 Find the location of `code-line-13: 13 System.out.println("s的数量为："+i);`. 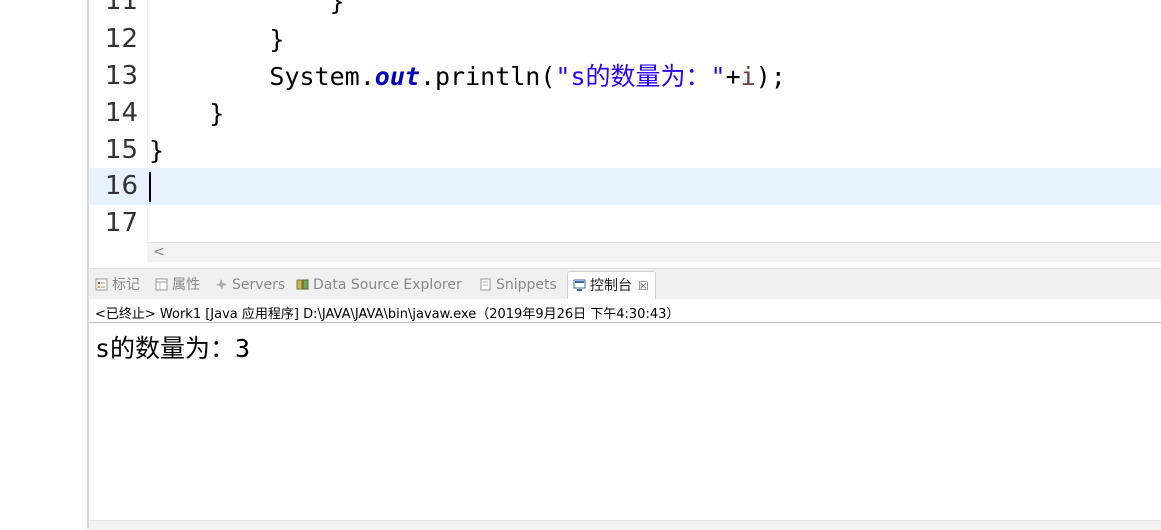

code-line-13: 13 System.out.println("s的数量为："+i); is located at coordinates (625, 76).